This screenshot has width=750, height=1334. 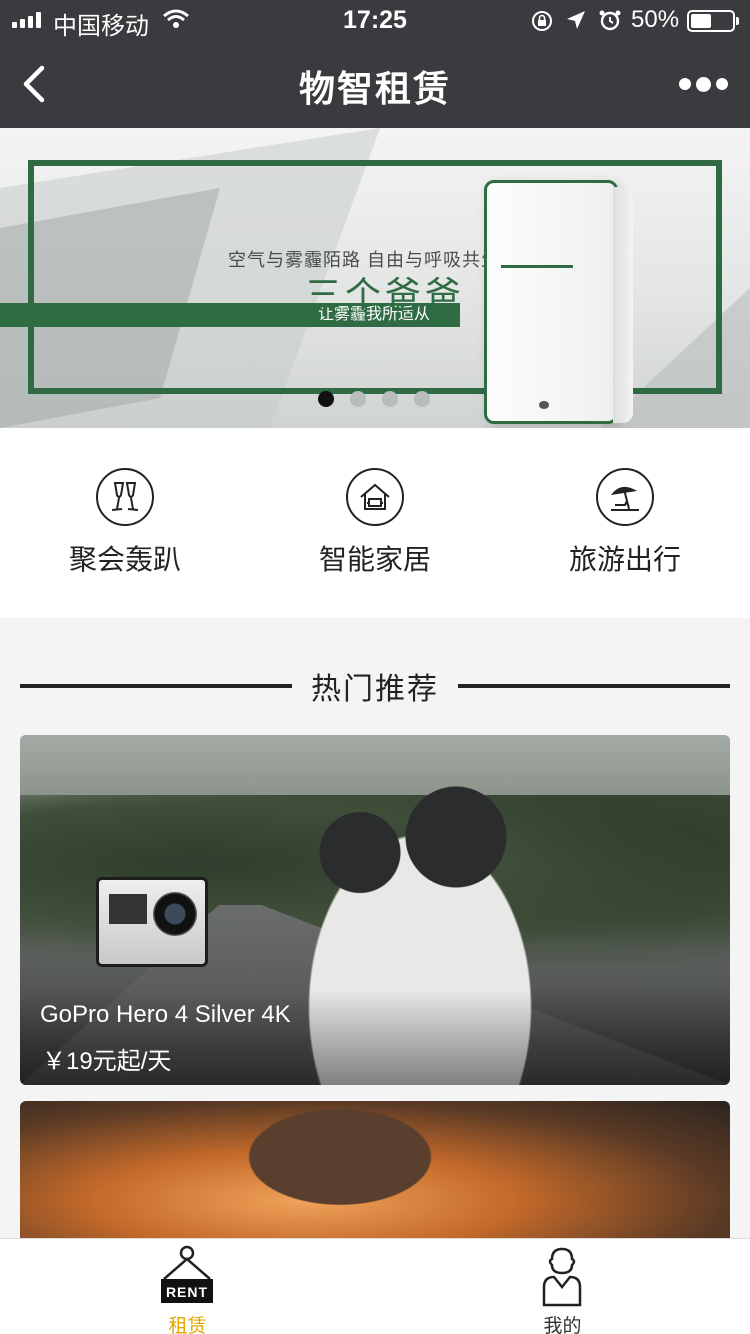 What do you see at coordinates (165, 1014) in the screenshot?
I see `product-name: GoPro Hero 4 Silver 4K` at bounding box center [165, 1014].